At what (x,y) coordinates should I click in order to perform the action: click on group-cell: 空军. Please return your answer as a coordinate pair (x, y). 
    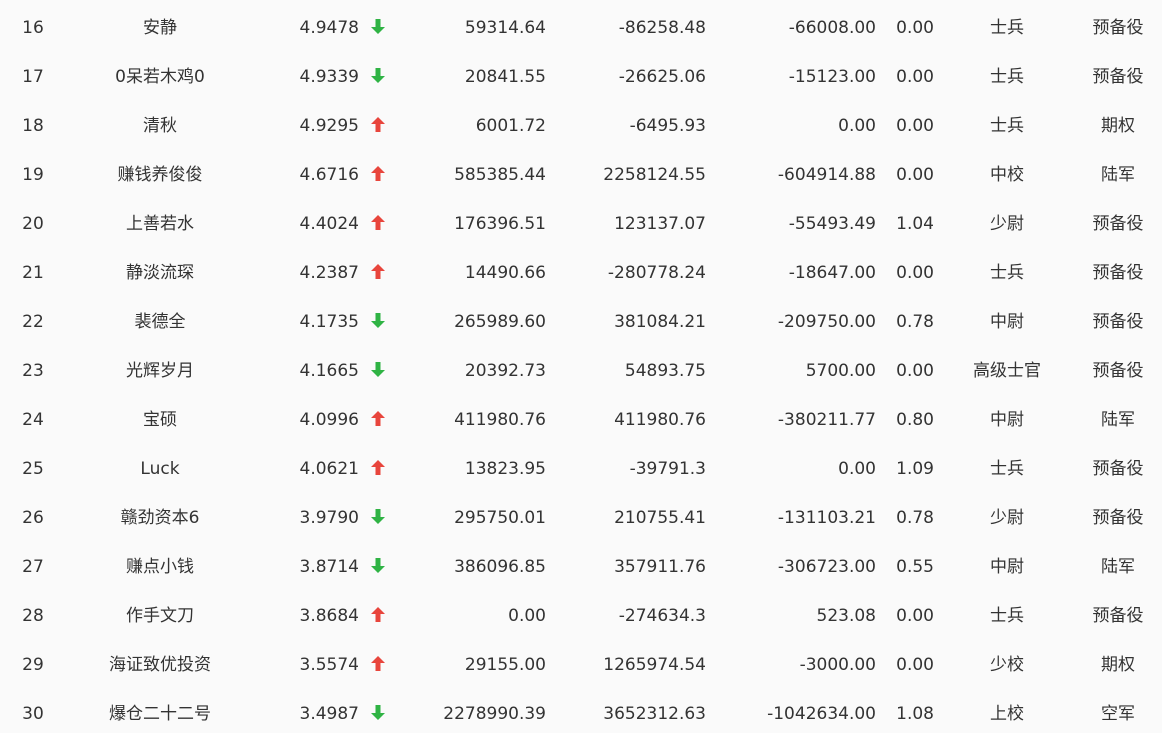
    Looking at the image, I should click on (1118, 714).